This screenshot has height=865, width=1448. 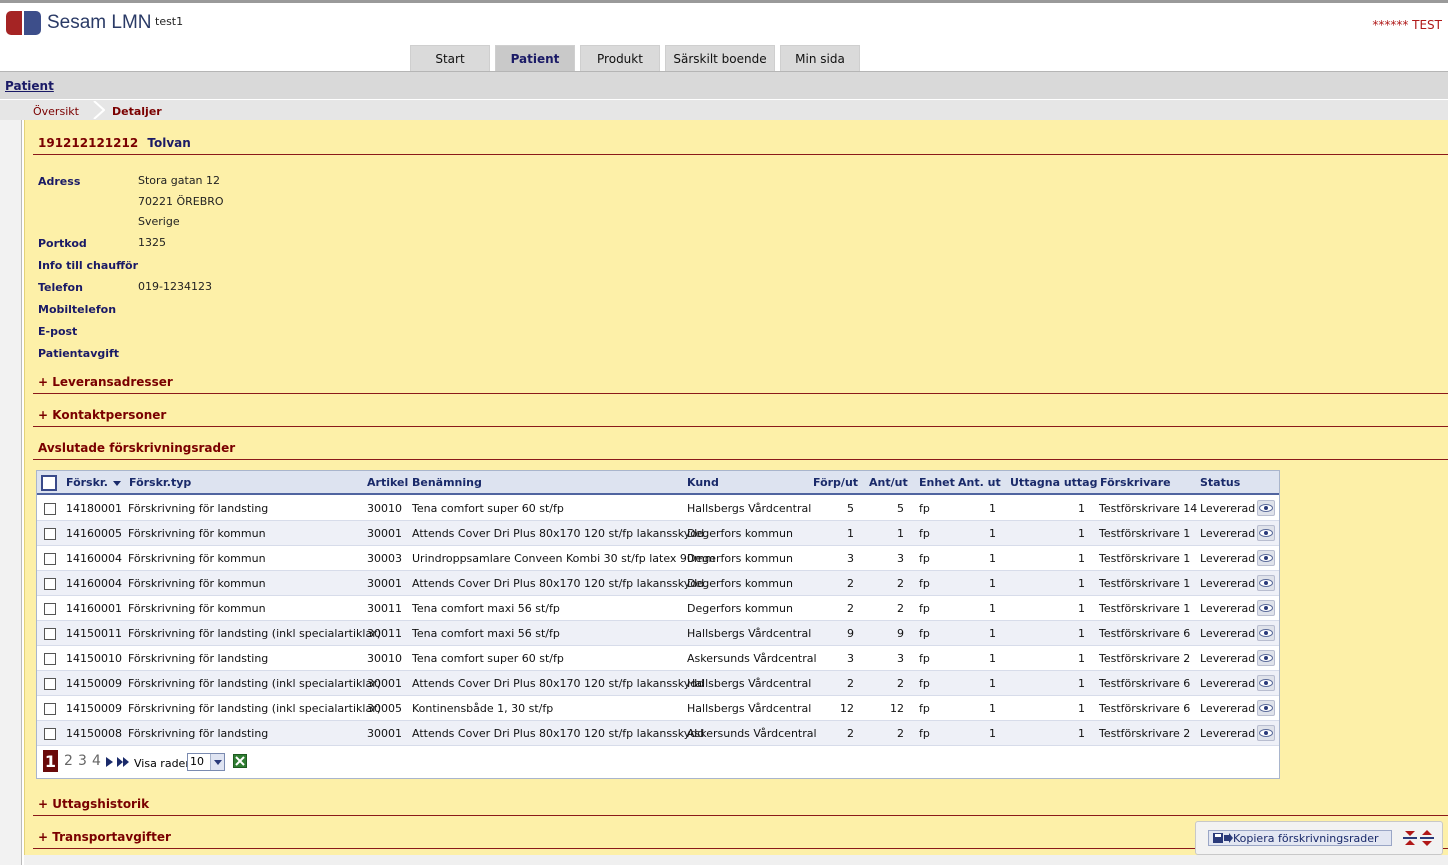 I want to click on tab-patient: Patient, so click(x=535, y=58).